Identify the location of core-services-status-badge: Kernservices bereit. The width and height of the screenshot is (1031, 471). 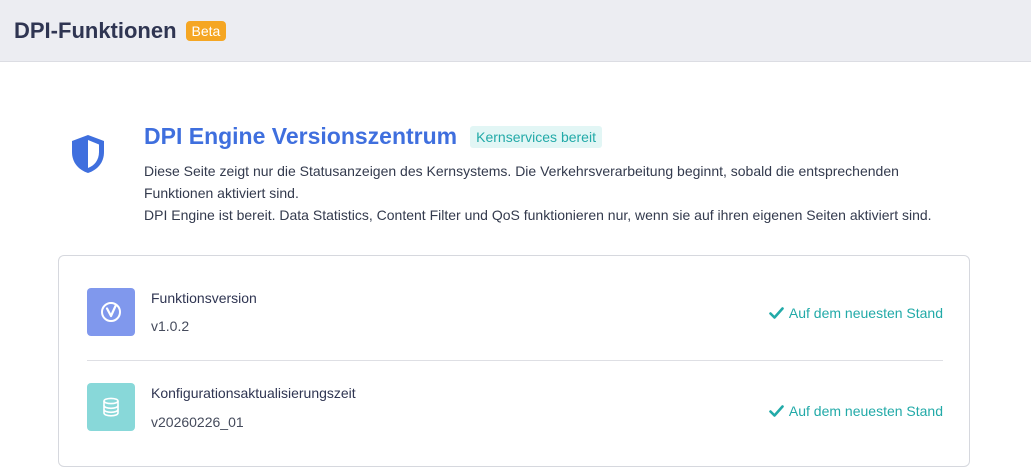
(536, 136).